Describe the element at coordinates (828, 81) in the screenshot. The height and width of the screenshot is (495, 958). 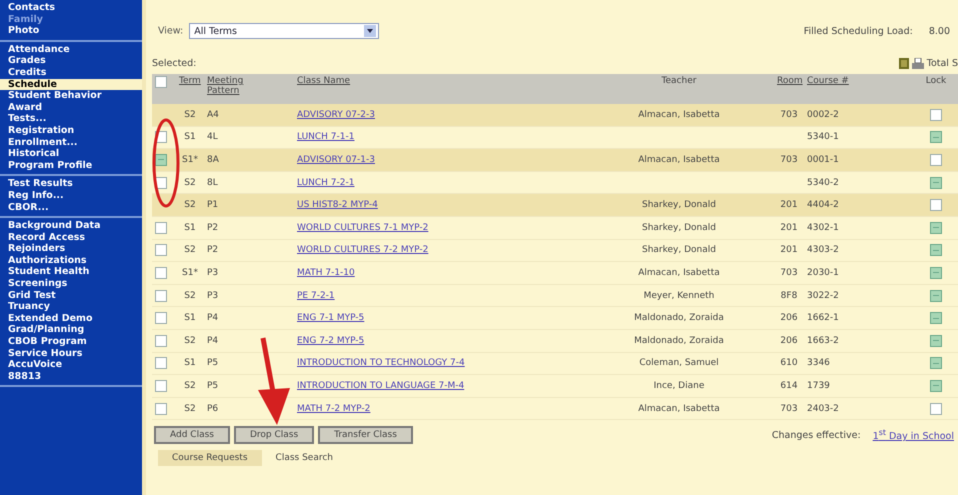
I see `column-header: Course #` at that location.